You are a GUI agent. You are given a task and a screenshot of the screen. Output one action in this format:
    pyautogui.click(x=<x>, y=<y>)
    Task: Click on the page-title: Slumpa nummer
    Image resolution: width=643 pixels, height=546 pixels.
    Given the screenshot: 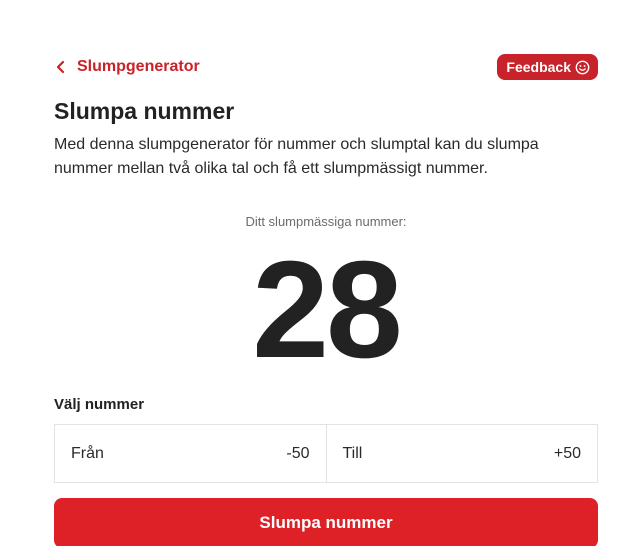 What is the action you would take?
    pyautogui.click(x=144, y=111)
    